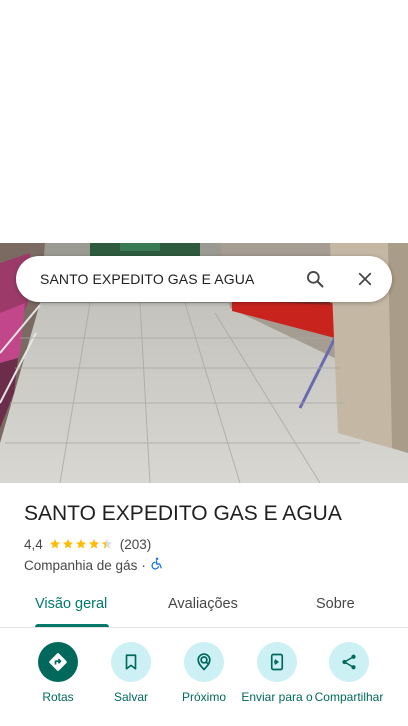  I want to click on nearby-label: Próximo, so click(203, 697).